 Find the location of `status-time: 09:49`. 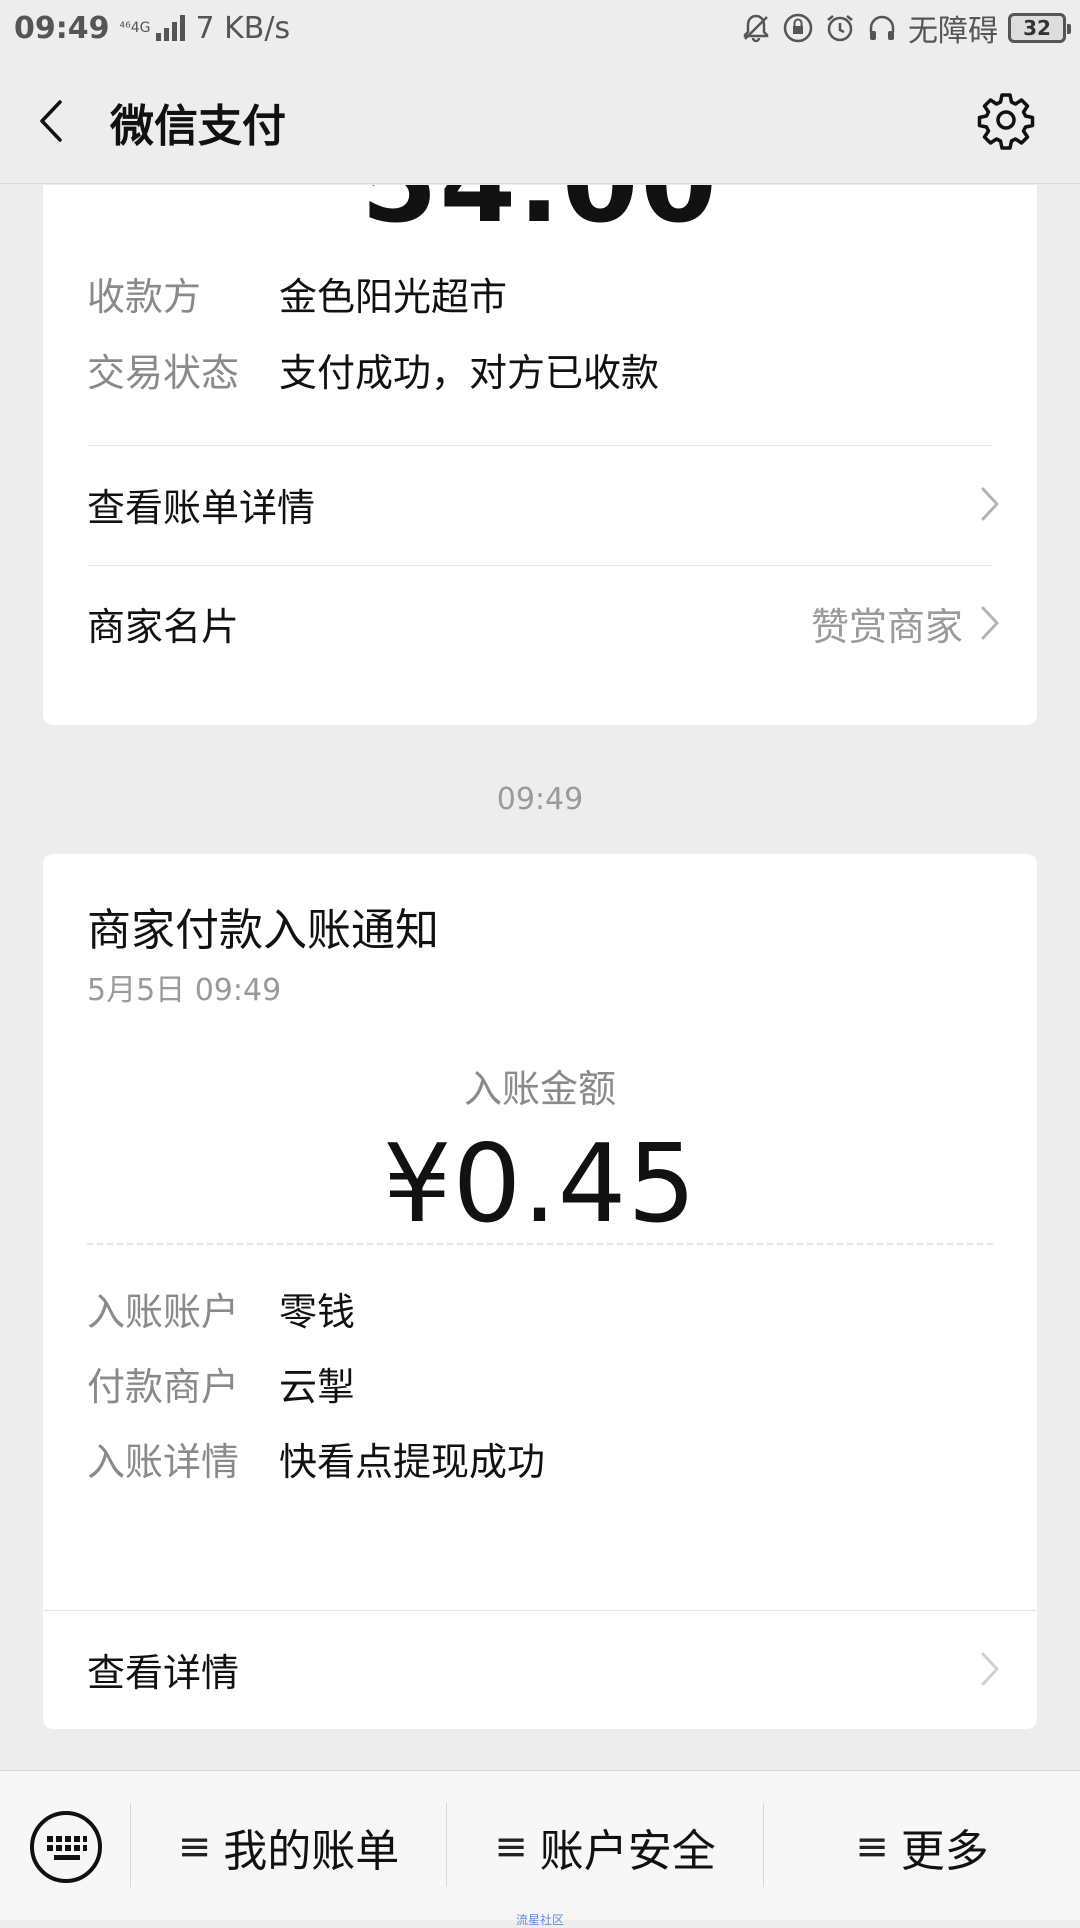

status-time: 09:49 is located at coordinates (62, 28).